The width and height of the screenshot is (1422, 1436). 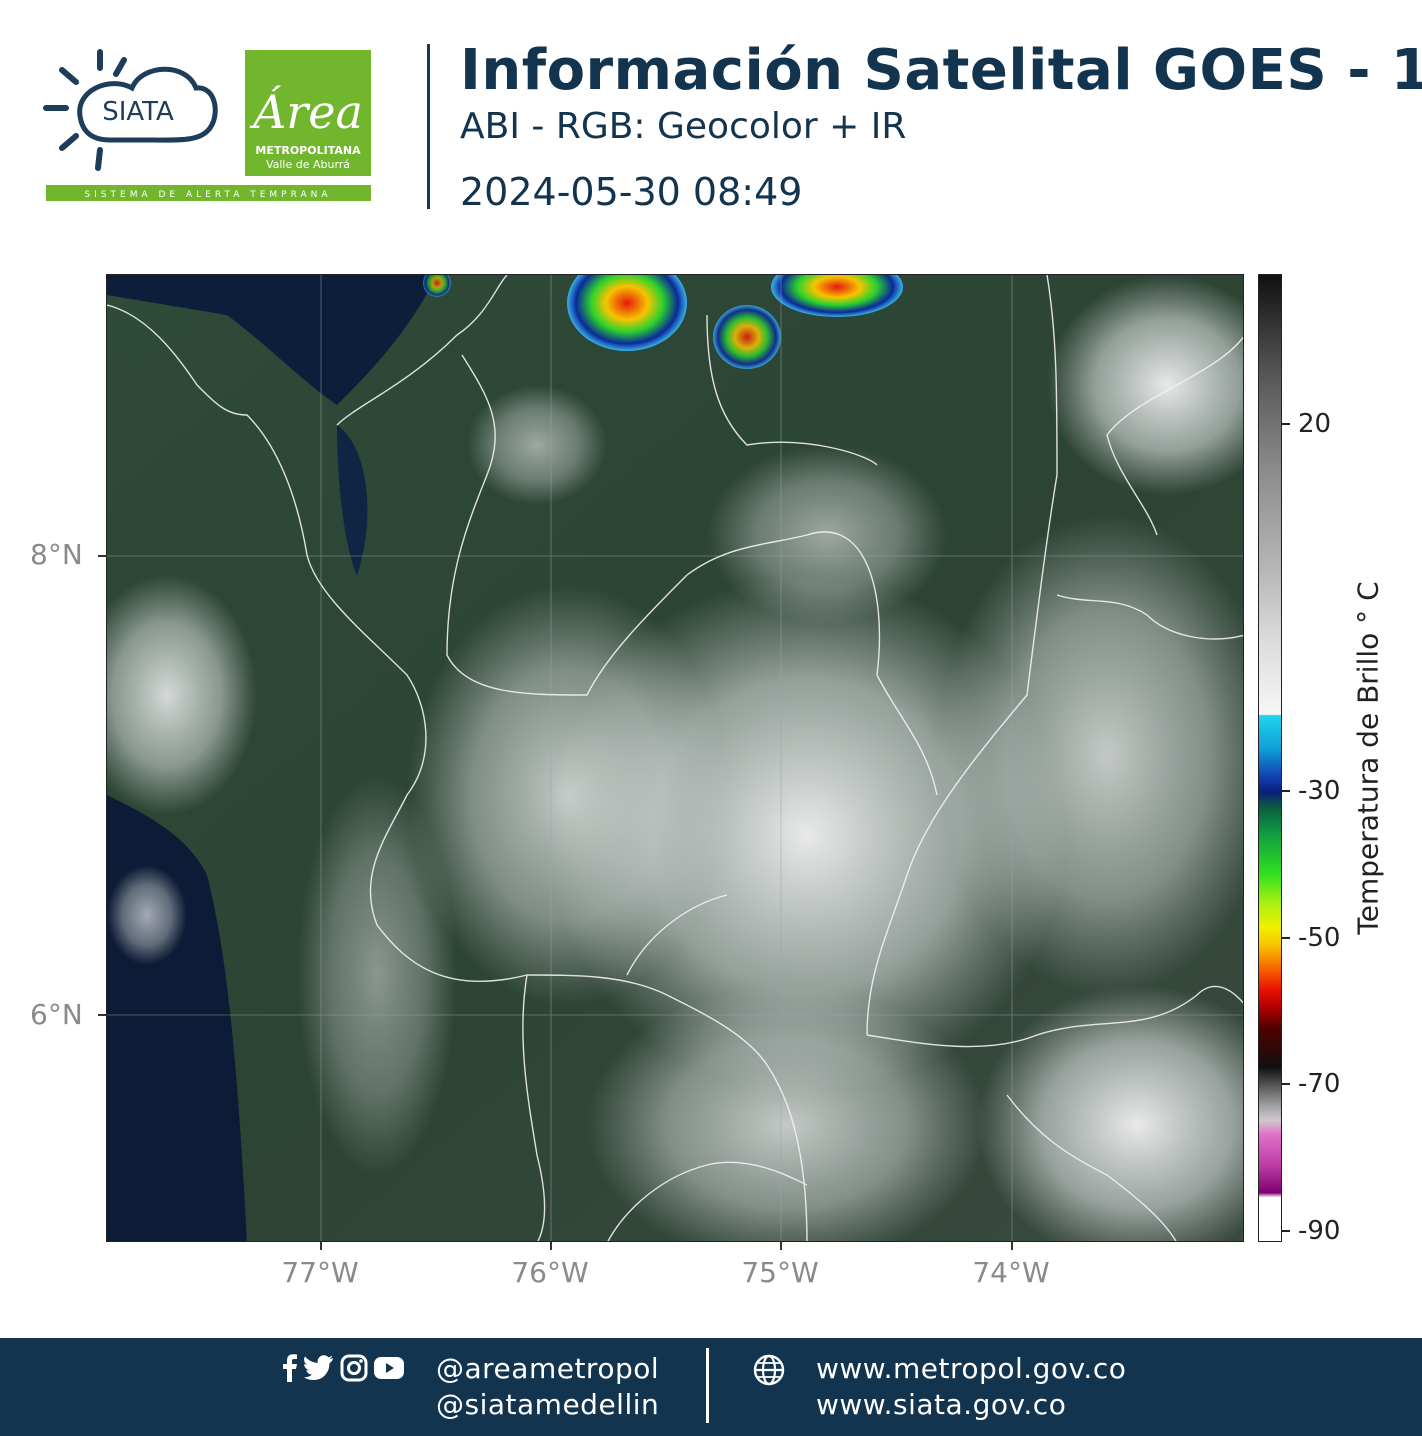 I want to click on facebook-icon, so click(x=290, y=1368).